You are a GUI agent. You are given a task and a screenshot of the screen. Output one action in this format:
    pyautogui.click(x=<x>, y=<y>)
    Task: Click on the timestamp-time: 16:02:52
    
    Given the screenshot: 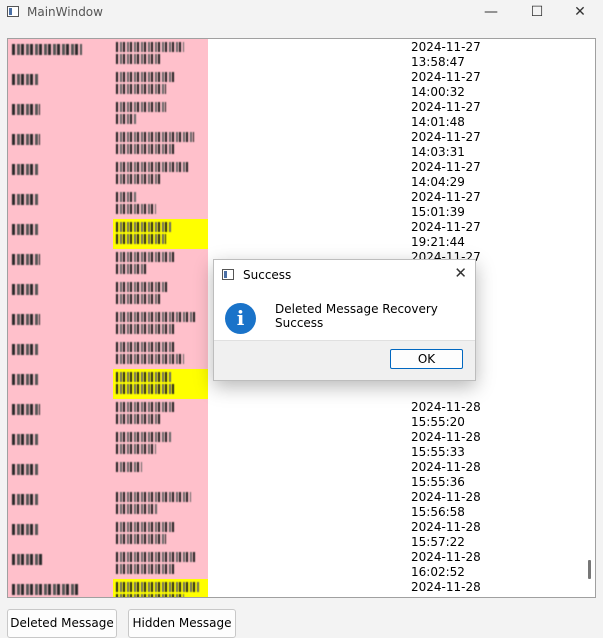 What is the action you would take?
    pyautogui.click(x=438, y=572)
    